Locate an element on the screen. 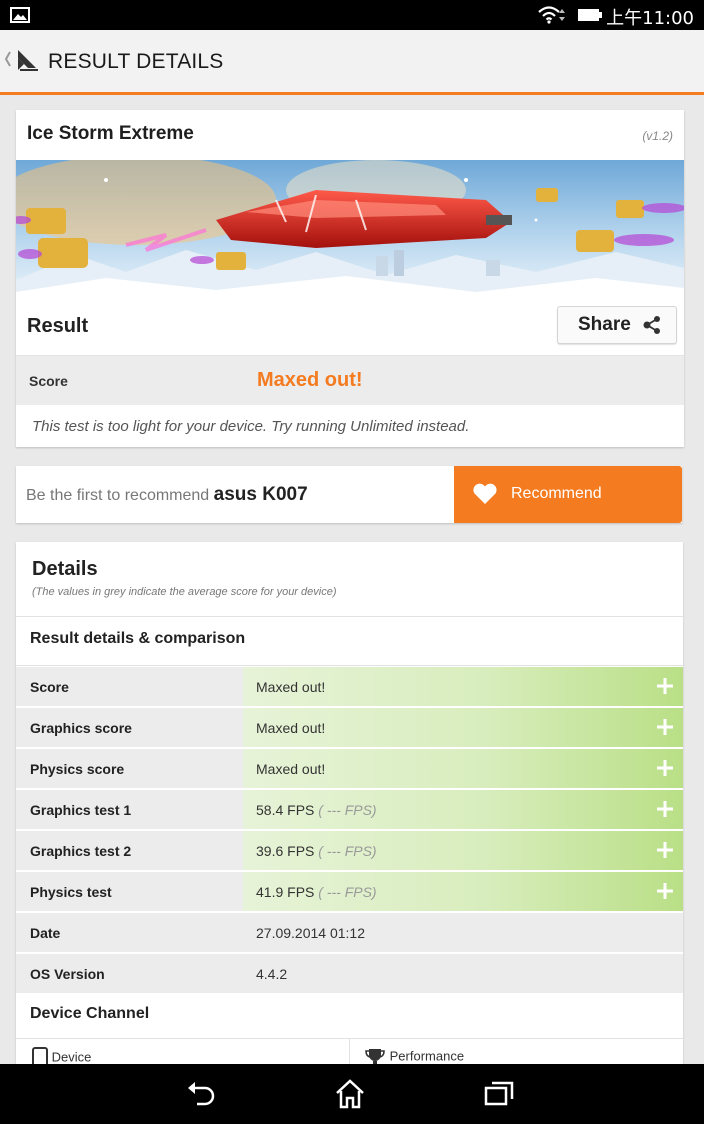 Image resolution: width=704 pixels, height=1124 pixels. comparison-section-title: Result details & comparison is located at coordinates (138, 638).